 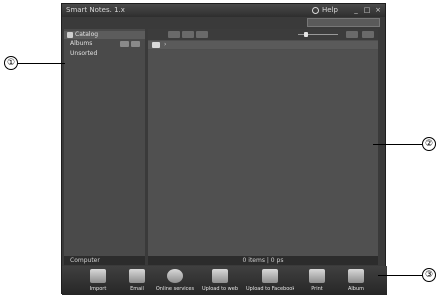 I want to click on list-view-button, so click(x=368, y=34).